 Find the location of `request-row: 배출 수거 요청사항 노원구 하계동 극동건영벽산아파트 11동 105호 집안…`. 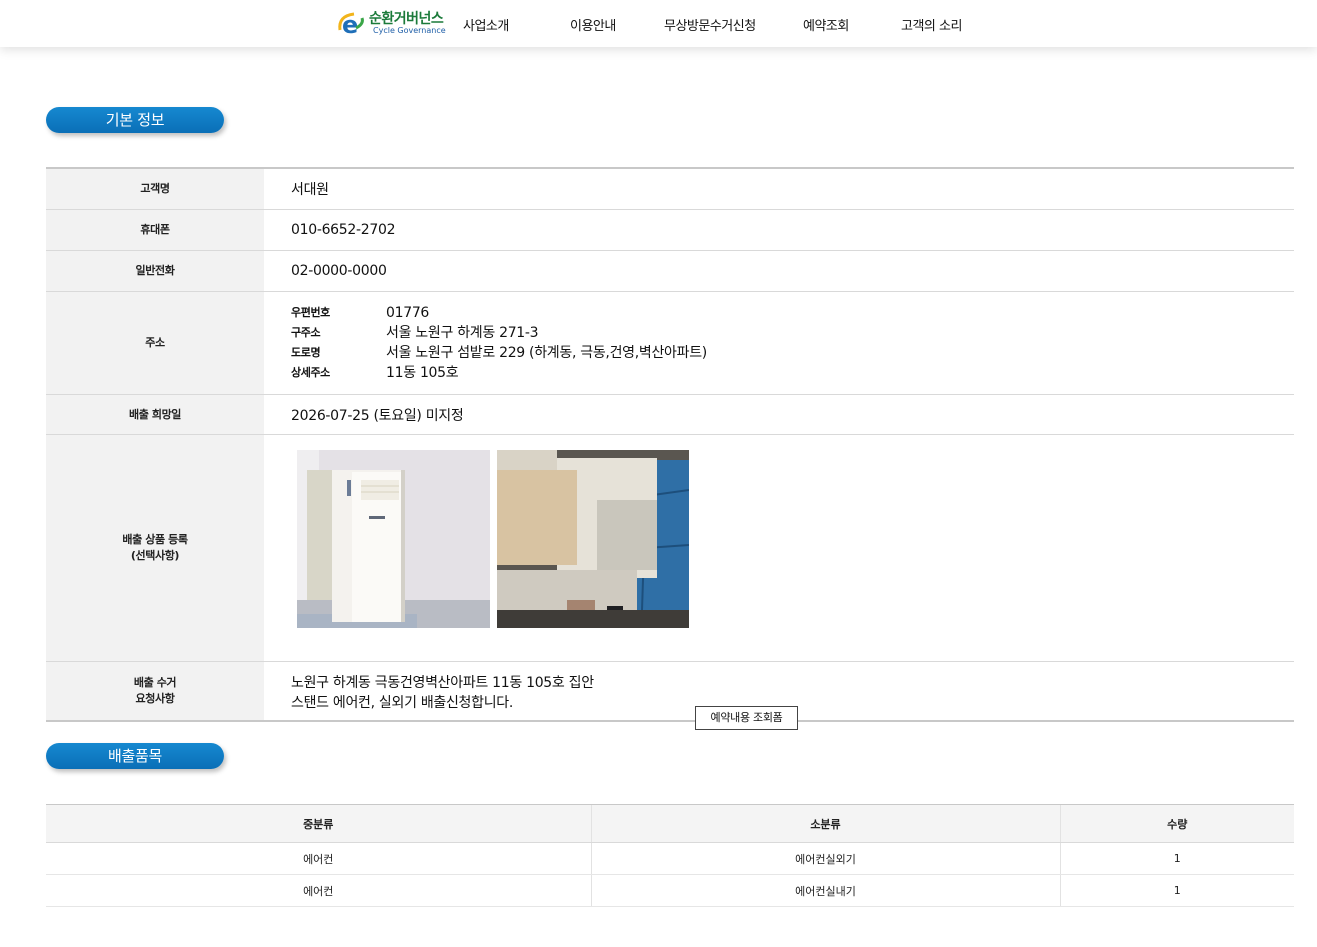

request-row: 배출 수거 요청사항 노원구 하계동 극동건영벽산아파트 11동 105호 집안… is located at coordinates (670, 692).